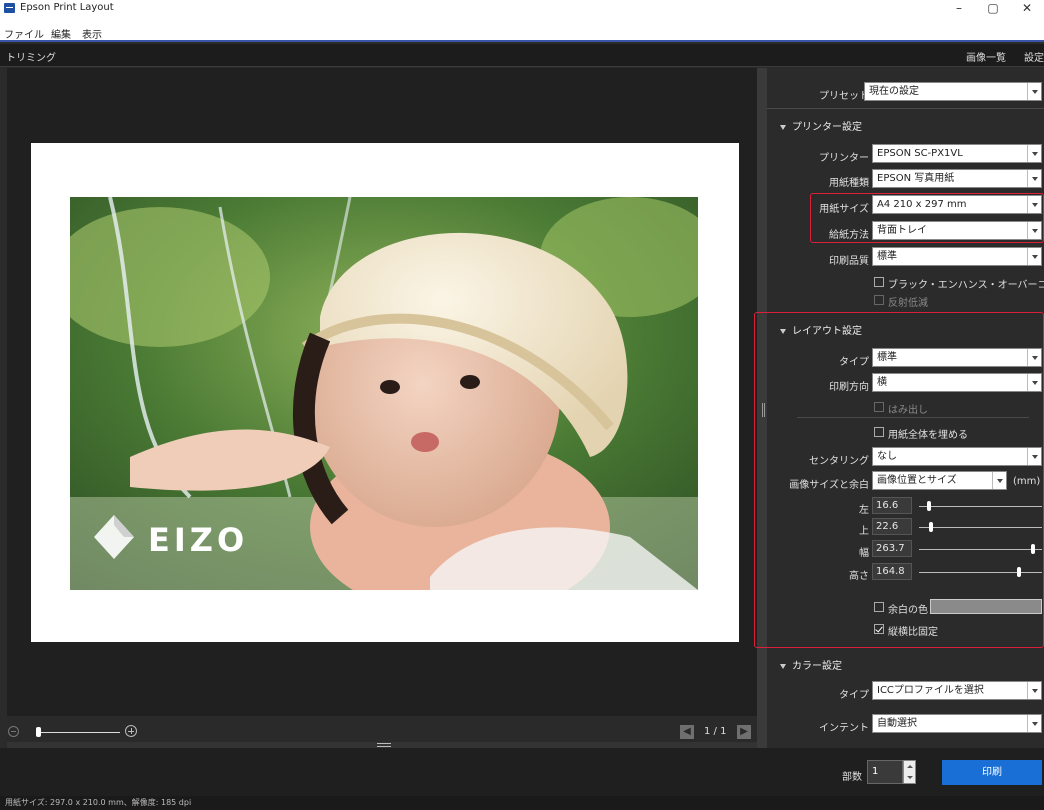 The height and width of the screenshot is (810, 1044). Describe the element at coordinates (852, 777) in the screenshot. I see `copies-label: 部数` at that location.